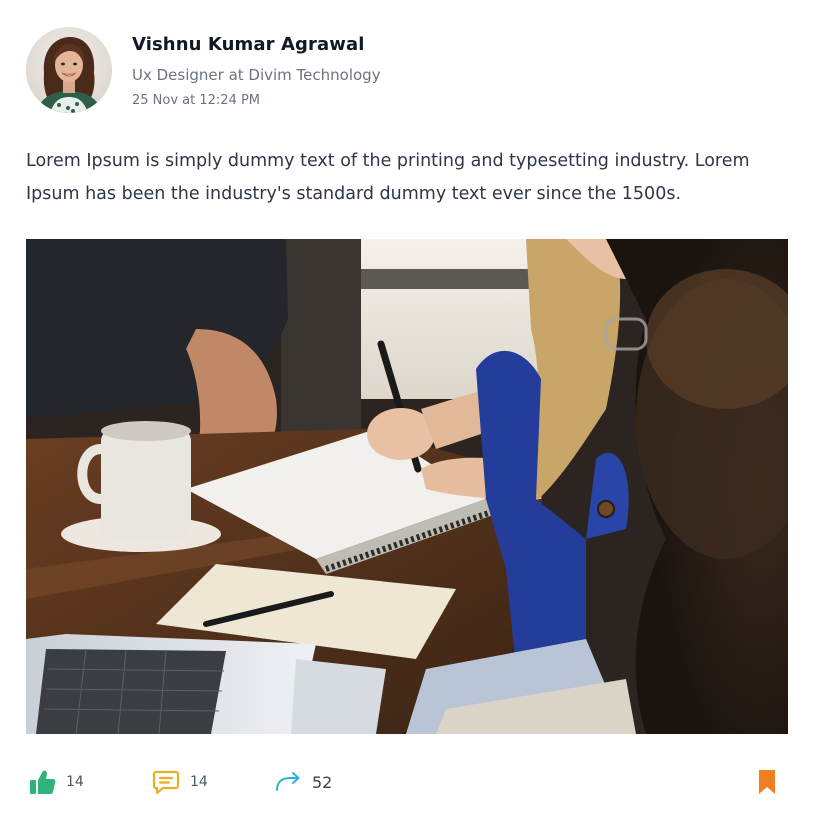 The image size is (813, 828). Describe the element at coordinates (75, 782) in the screenshot. I see `like-count: 14` at that location.